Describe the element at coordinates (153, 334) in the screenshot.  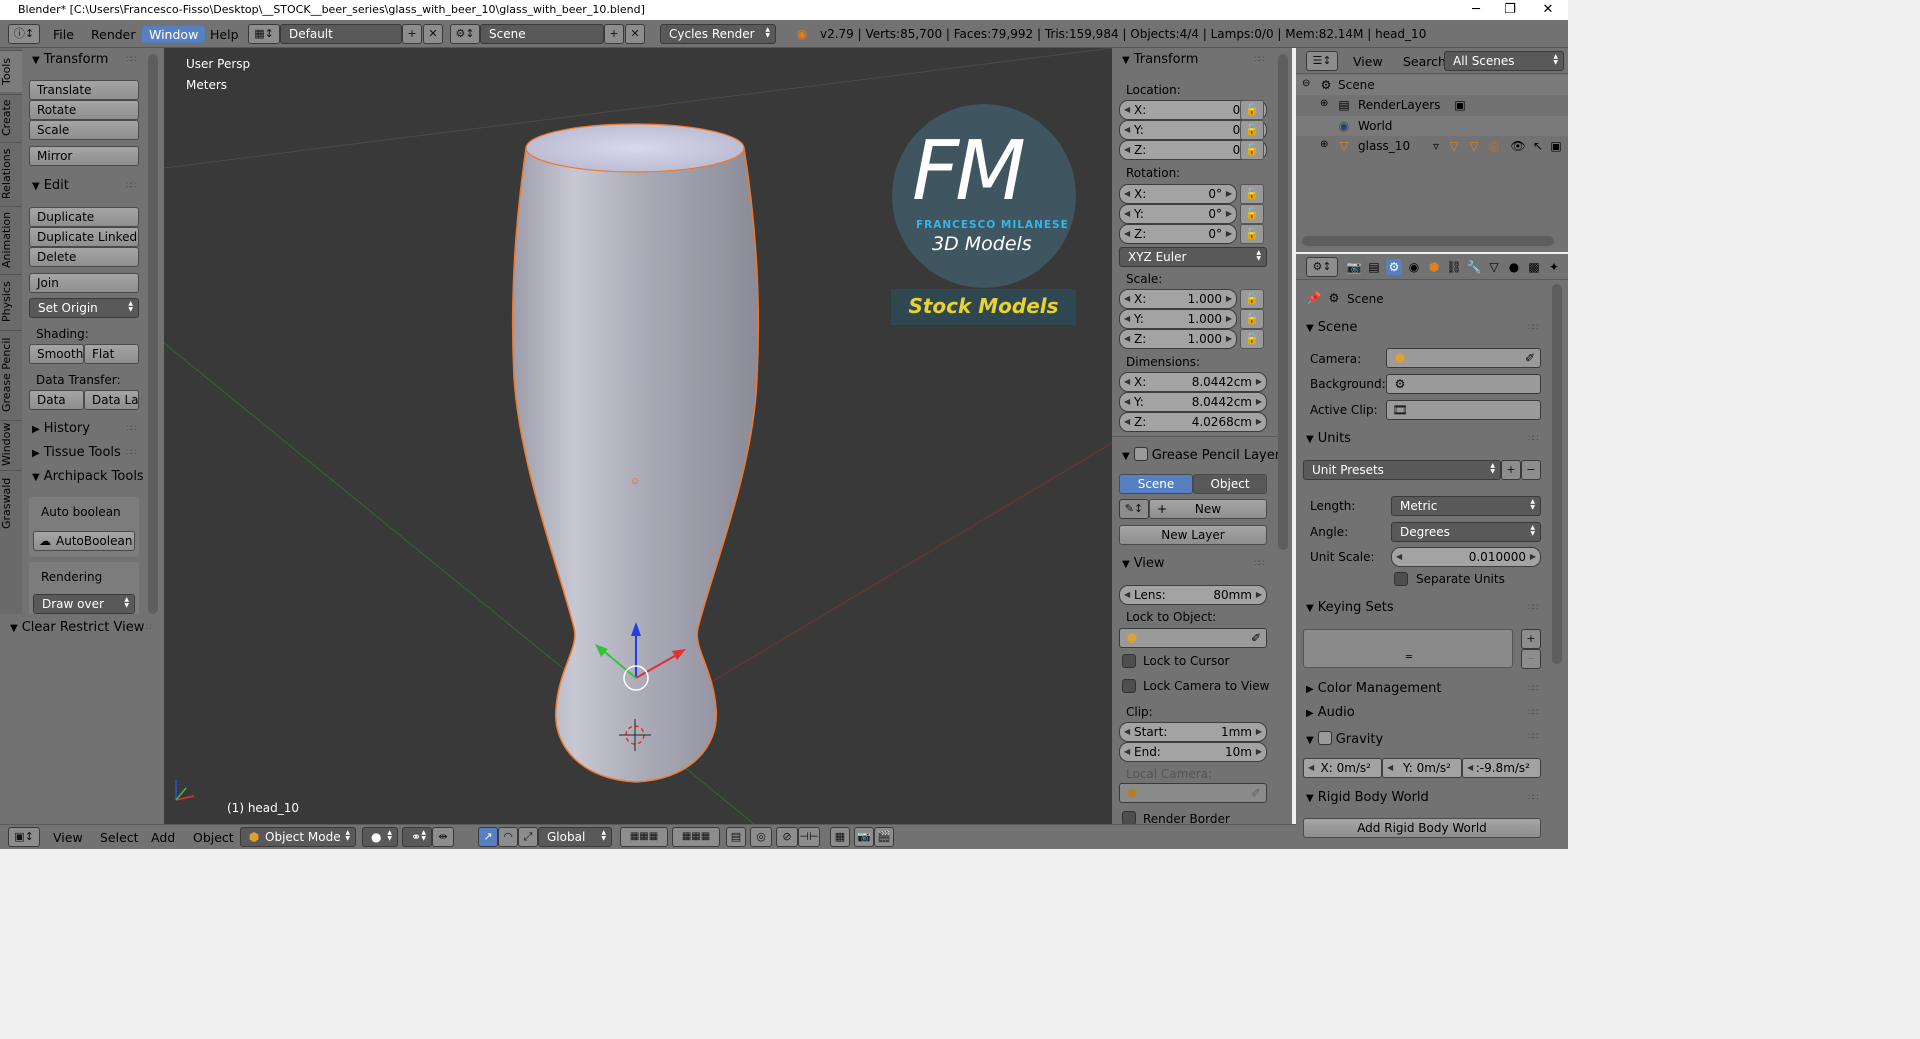
I see `tool-shelf-scrollbar` at that location.